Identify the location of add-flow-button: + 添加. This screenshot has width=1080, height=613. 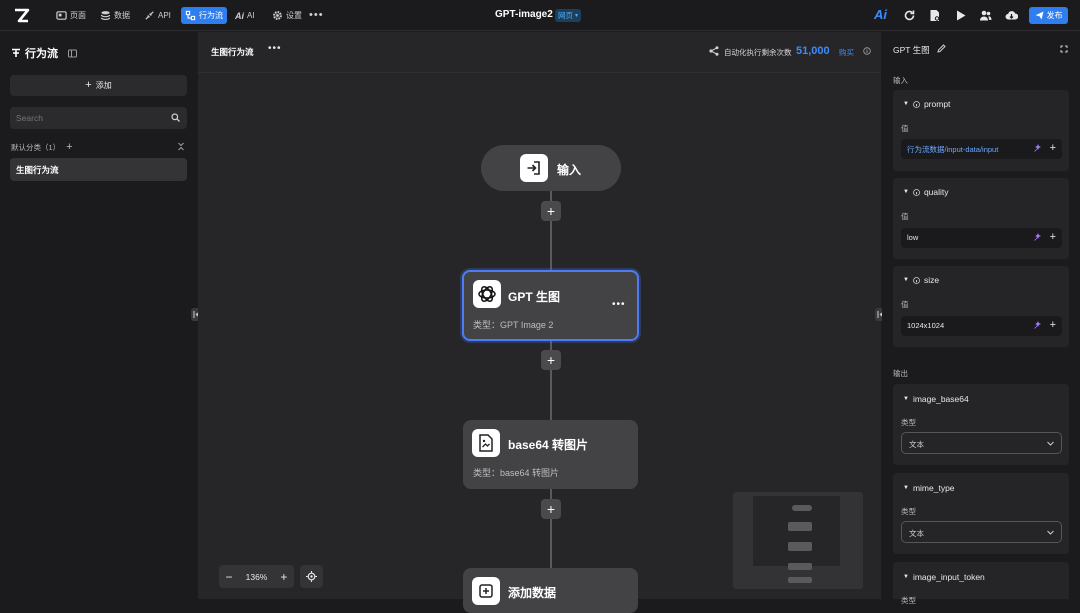
(98, 85).